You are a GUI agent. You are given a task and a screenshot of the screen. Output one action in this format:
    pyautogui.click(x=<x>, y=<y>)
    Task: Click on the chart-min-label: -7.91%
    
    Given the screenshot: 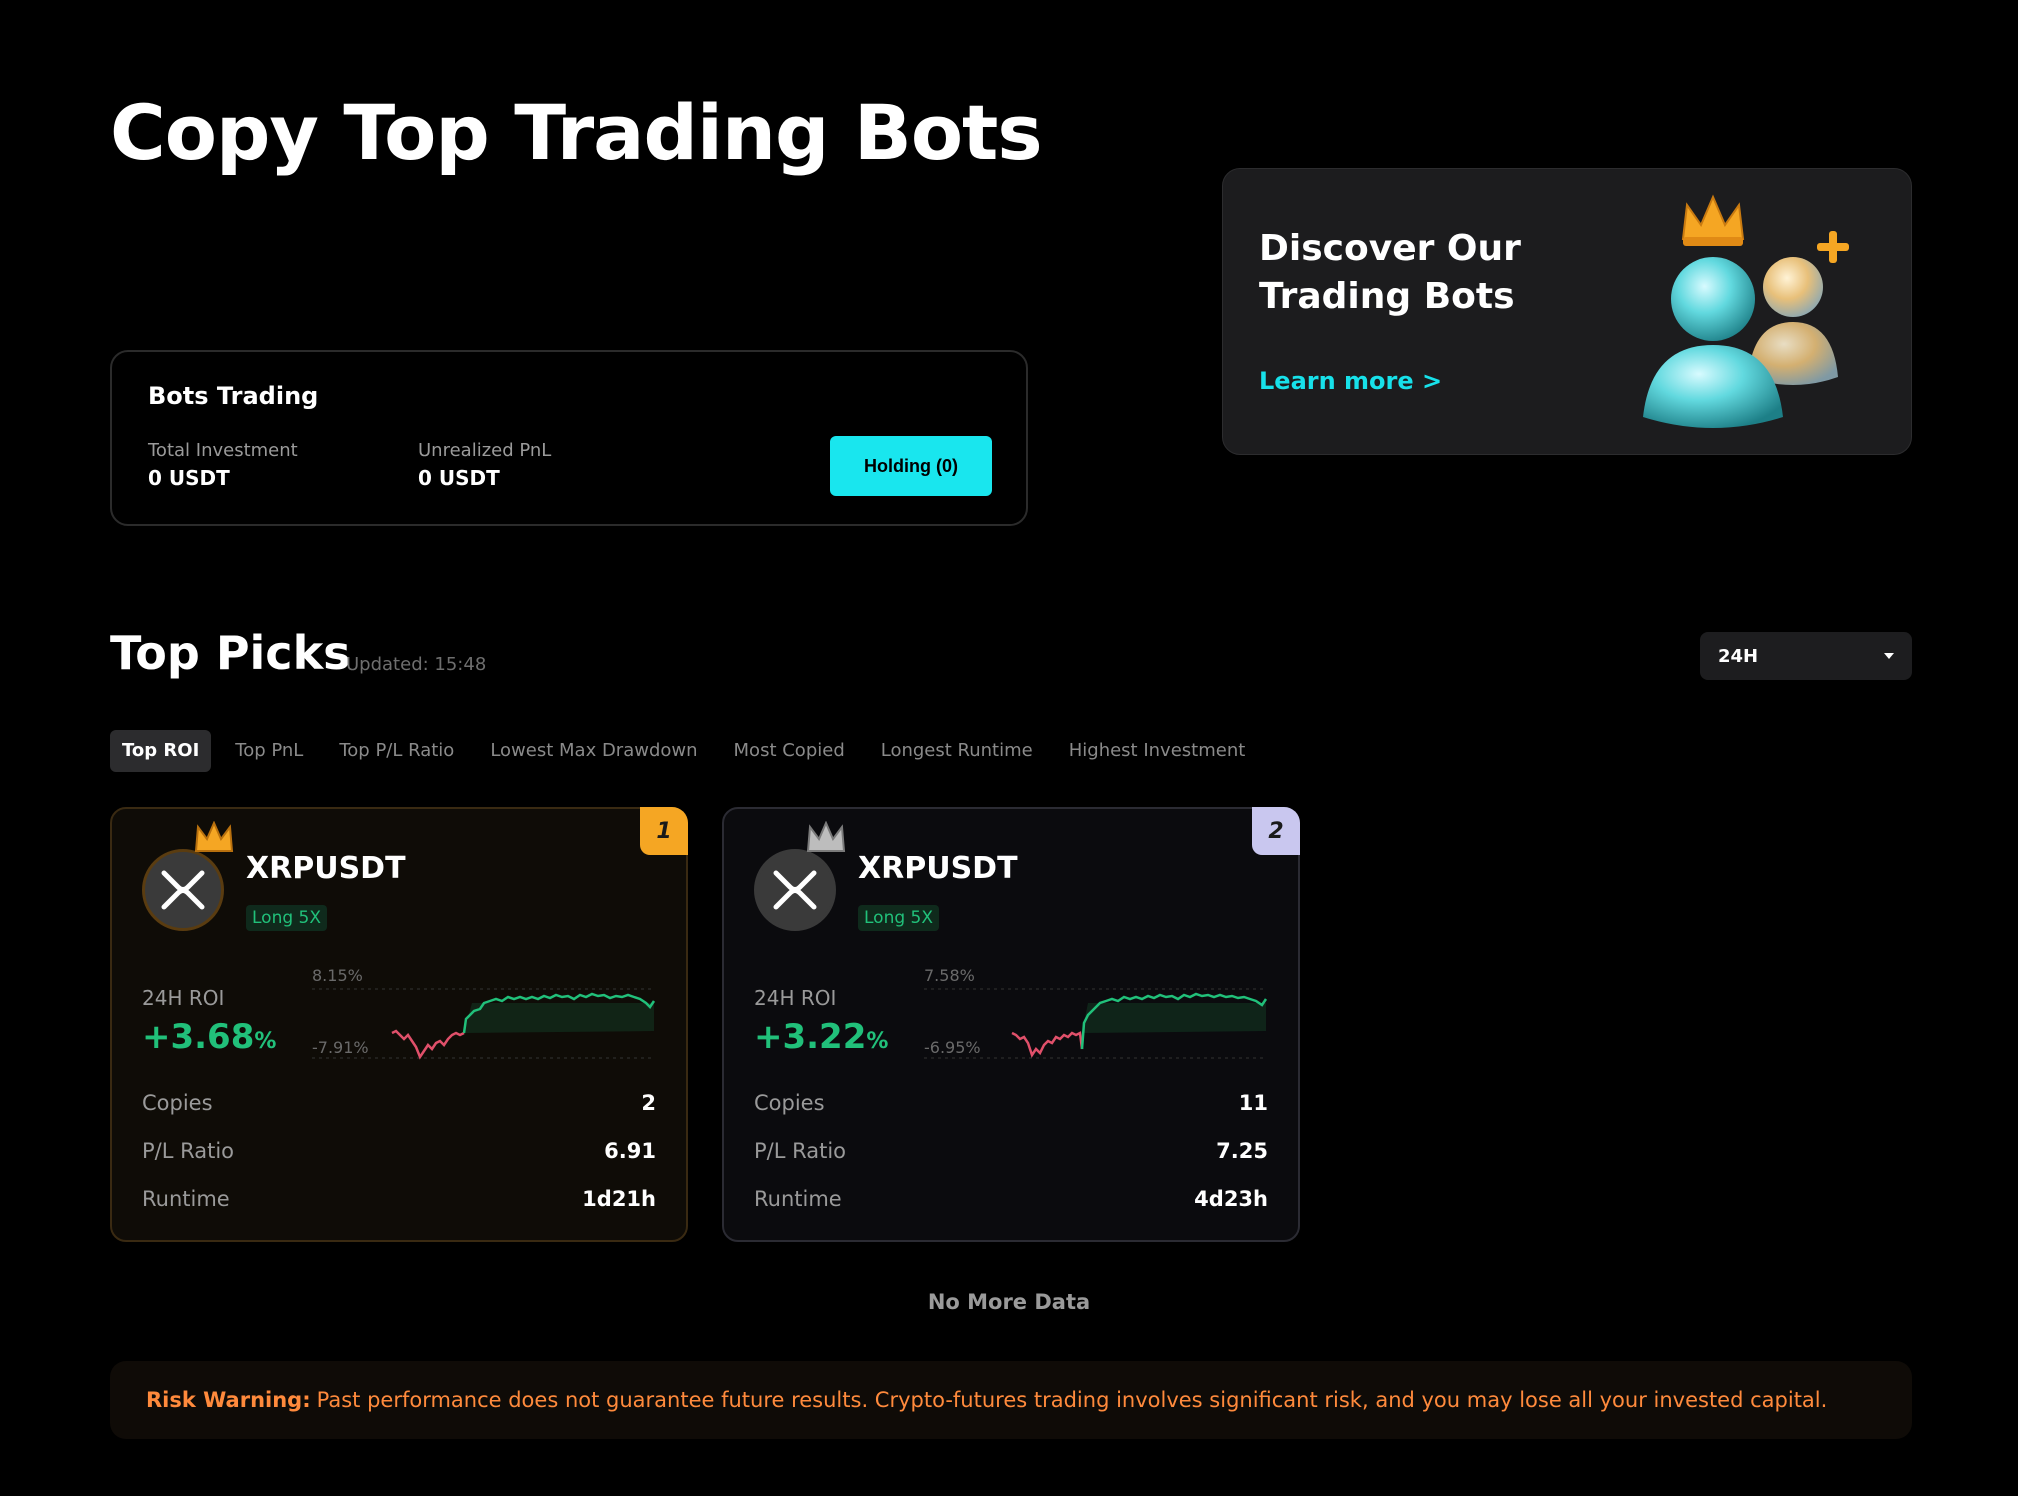 What is the action you would take?
    pyautogui.click(x=340, y=1047)
    